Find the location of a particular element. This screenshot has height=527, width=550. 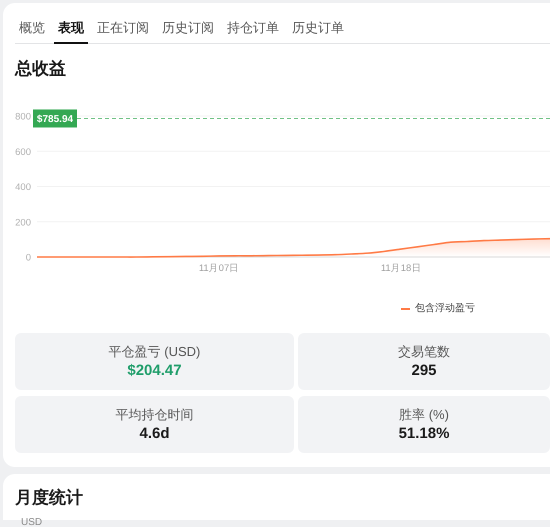

axis-tick-label: 800 is located at coordinates (23, 117).